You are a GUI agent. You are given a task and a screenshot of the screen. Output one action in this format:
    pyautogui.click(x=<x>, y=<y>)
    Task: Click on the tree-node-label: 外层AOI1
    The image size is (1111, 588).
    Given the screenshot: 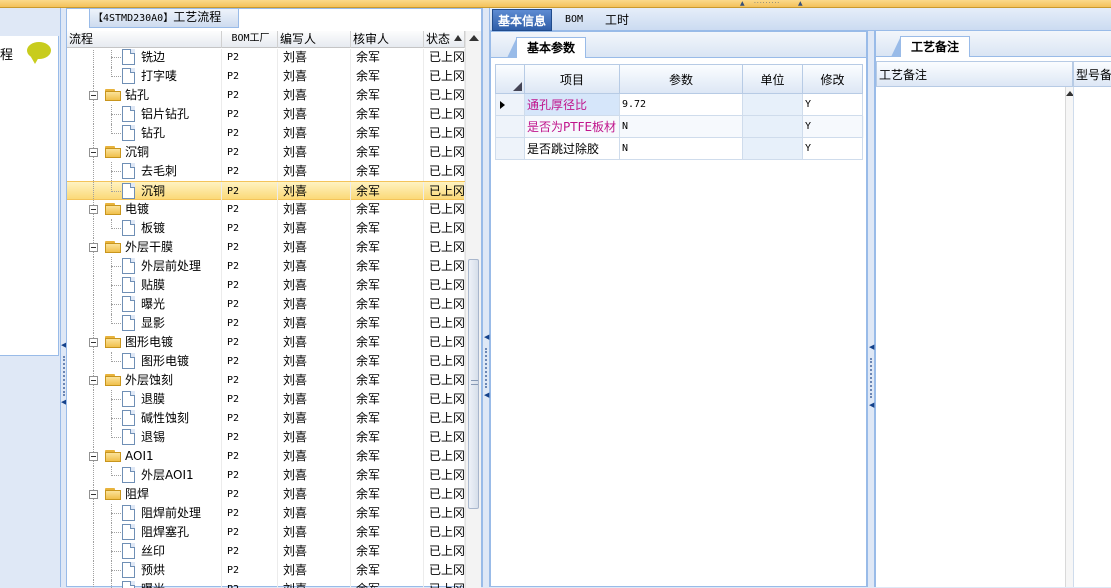 What is the action you would take?
    pyautogui.click(x=167, y=475)
    